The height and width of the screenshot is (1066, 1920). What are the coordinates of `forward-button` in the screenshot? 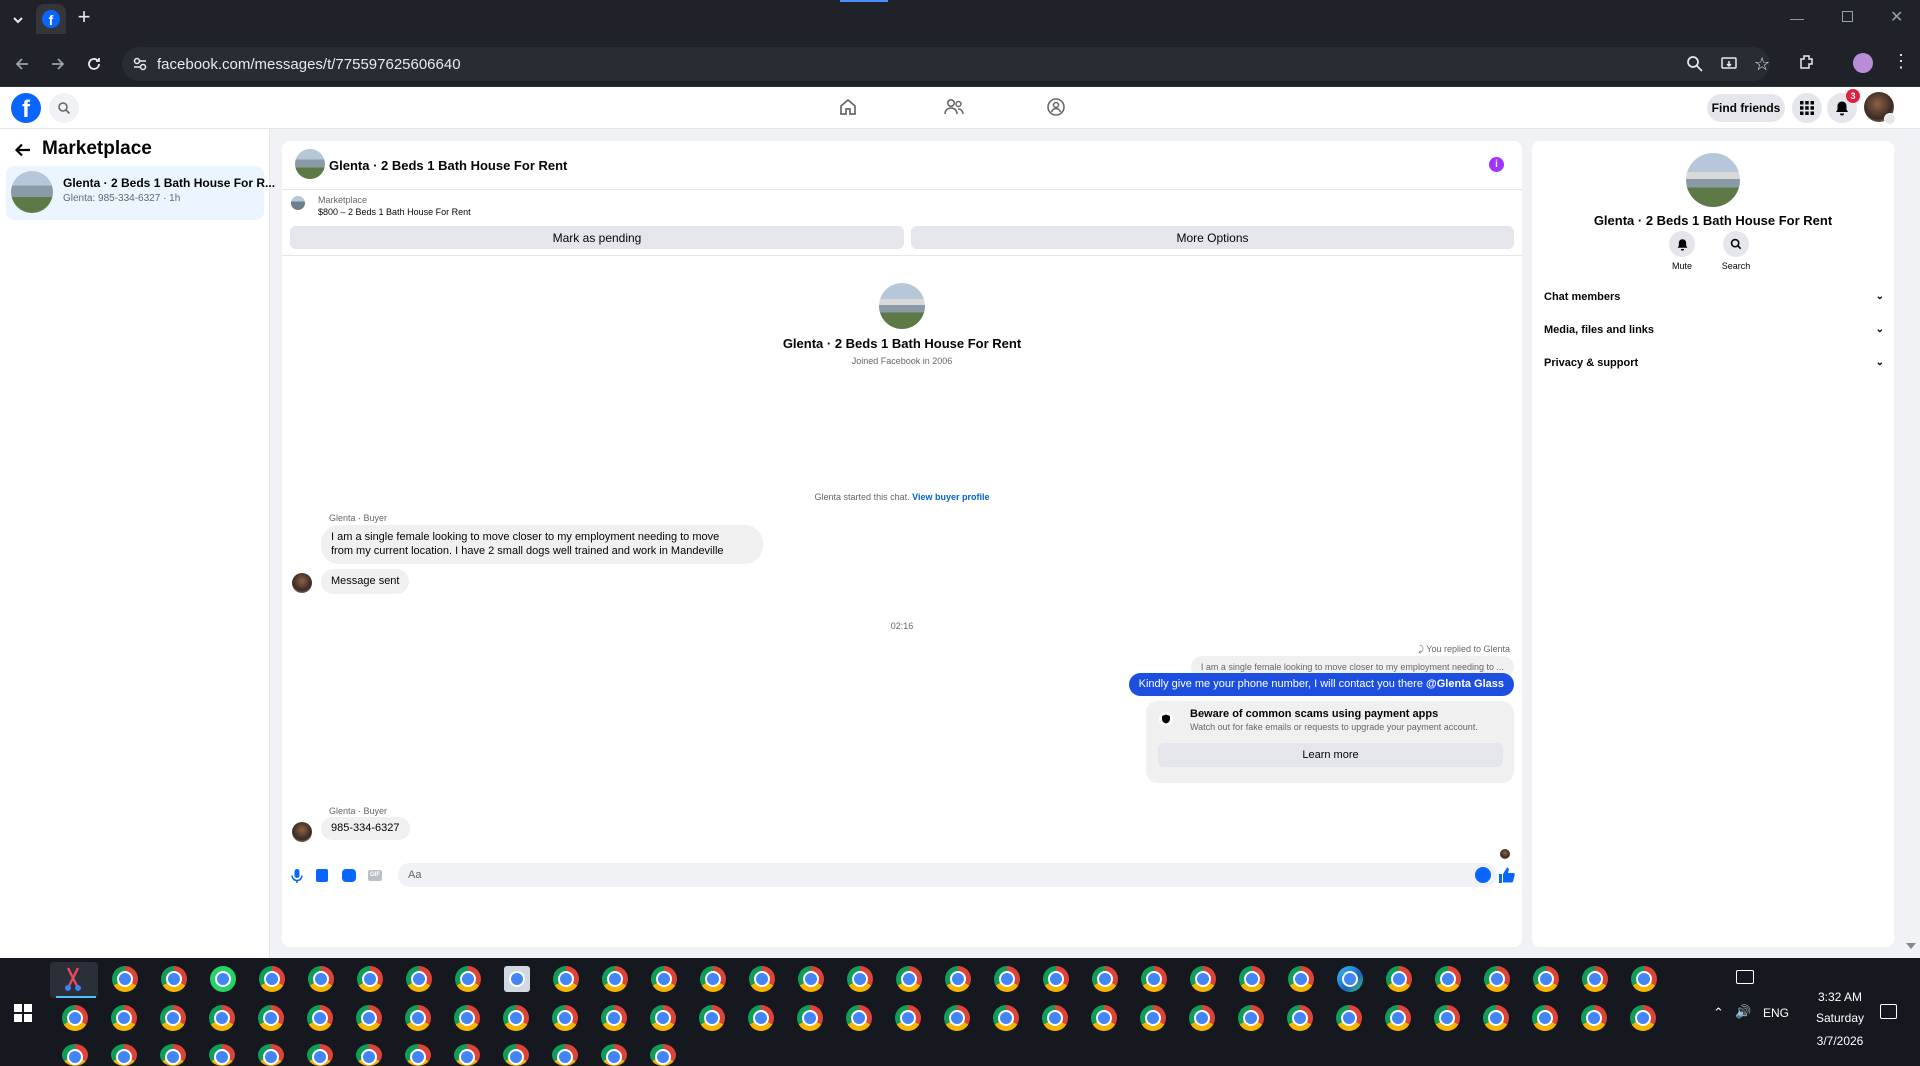 It's located at (58, 64).